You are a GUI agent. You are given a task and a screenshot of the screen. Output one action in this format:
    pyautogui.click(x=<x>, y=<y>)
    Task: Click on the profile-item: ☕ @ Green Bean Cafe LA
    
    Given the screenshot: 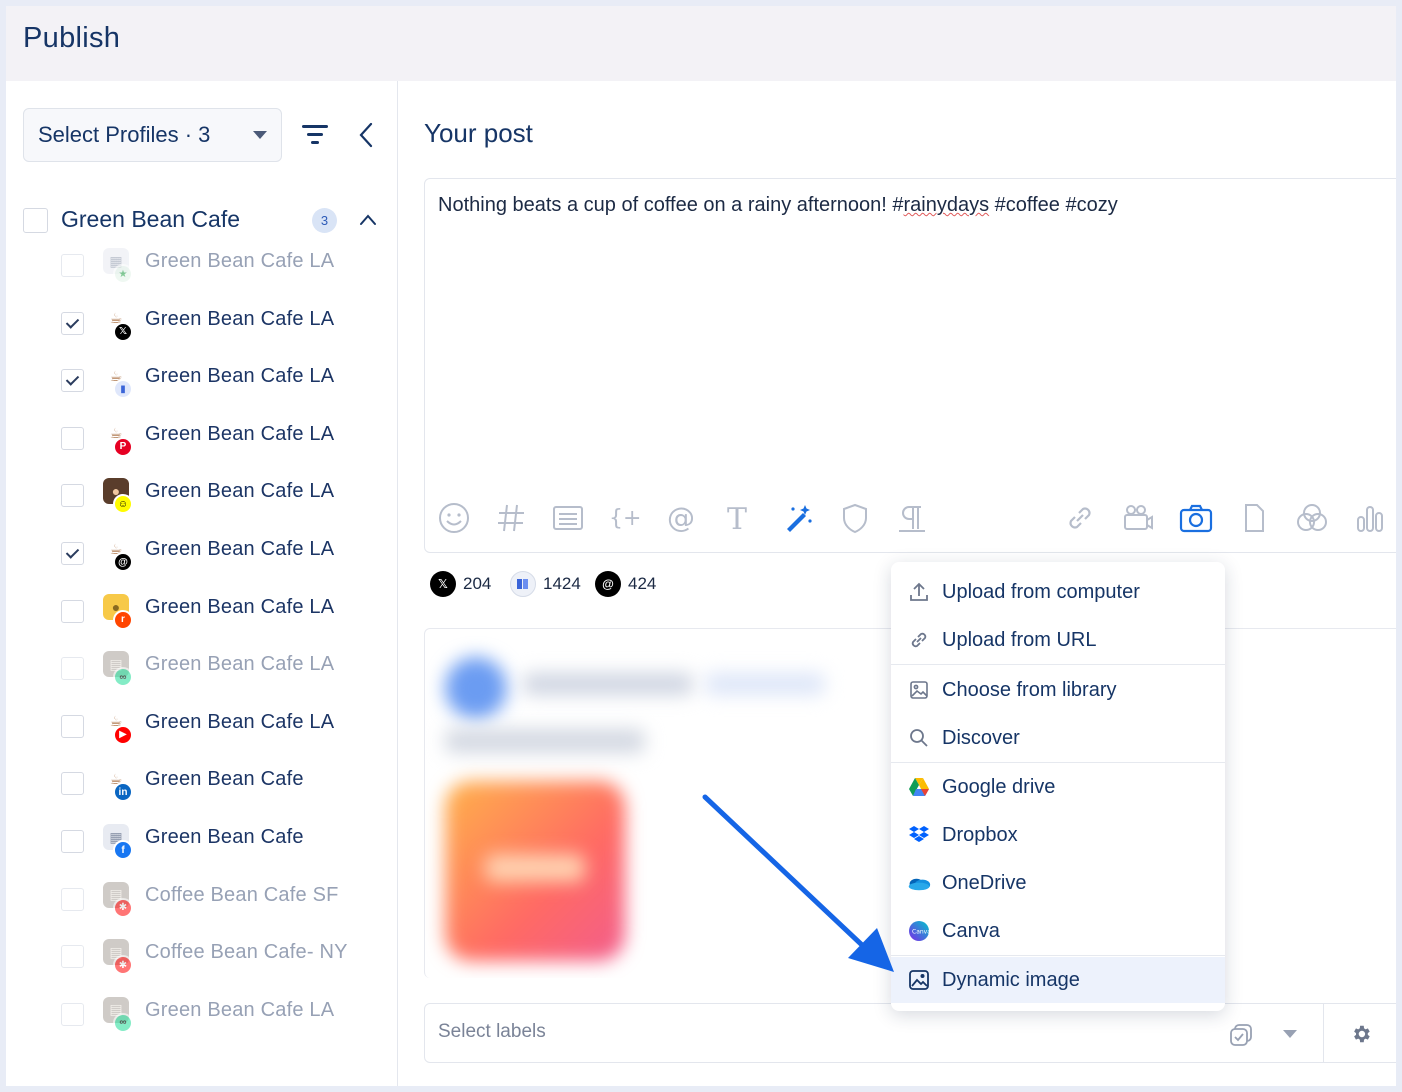 What is the action you would take?
    pyautogui.click(x=221, y=554)
    